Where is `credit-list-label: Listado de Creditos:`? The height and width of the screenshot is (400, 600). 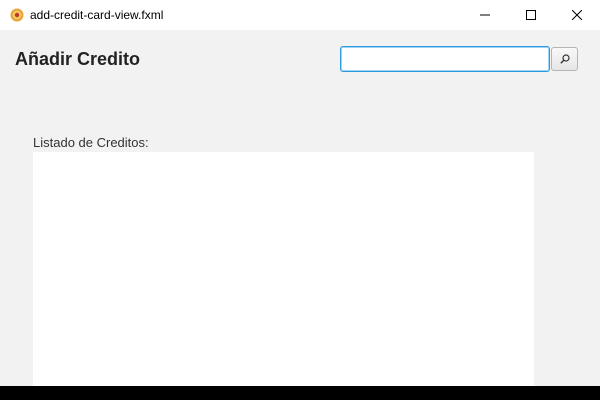 credit-list-label: Listado de Creditos: is located at coordinates (91, 142).